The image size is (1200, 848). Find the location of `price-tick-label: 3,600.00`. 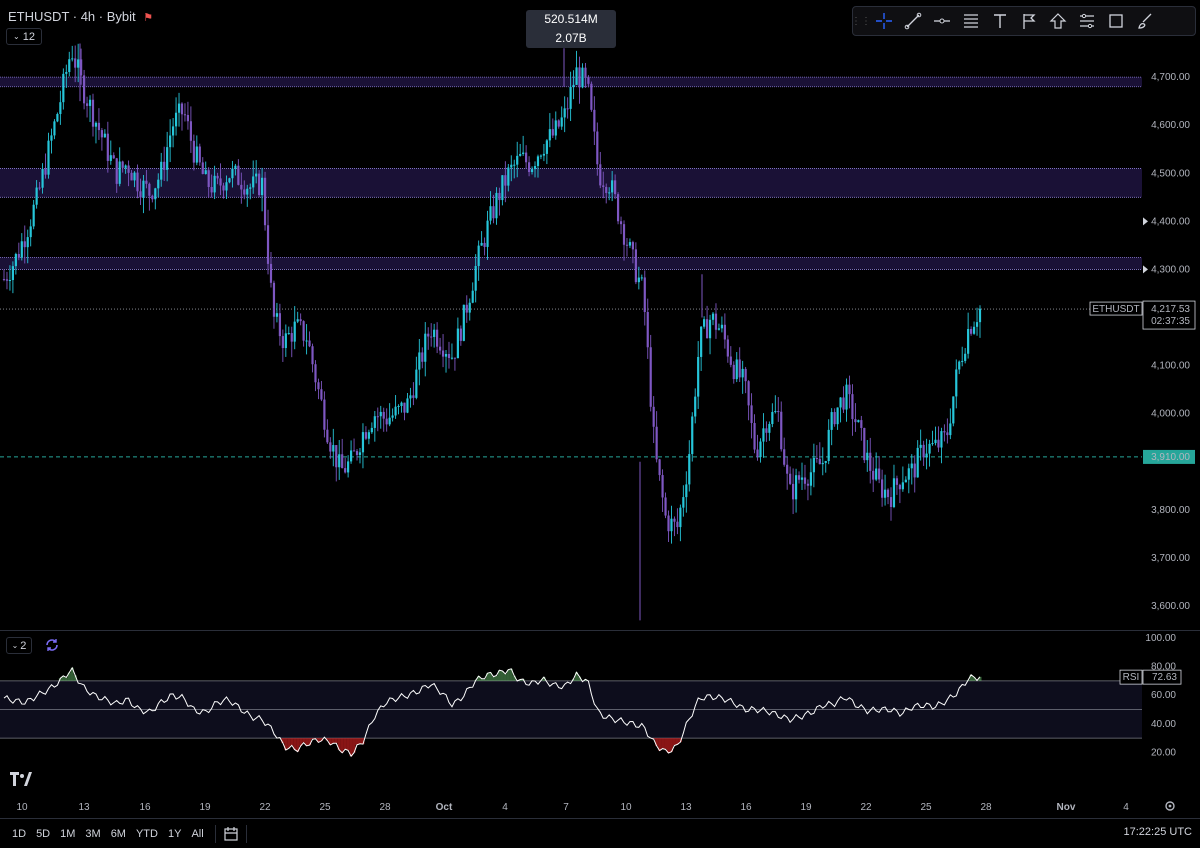

price-tick-label: 3,600.00 is located at coordinates (1170, 606).